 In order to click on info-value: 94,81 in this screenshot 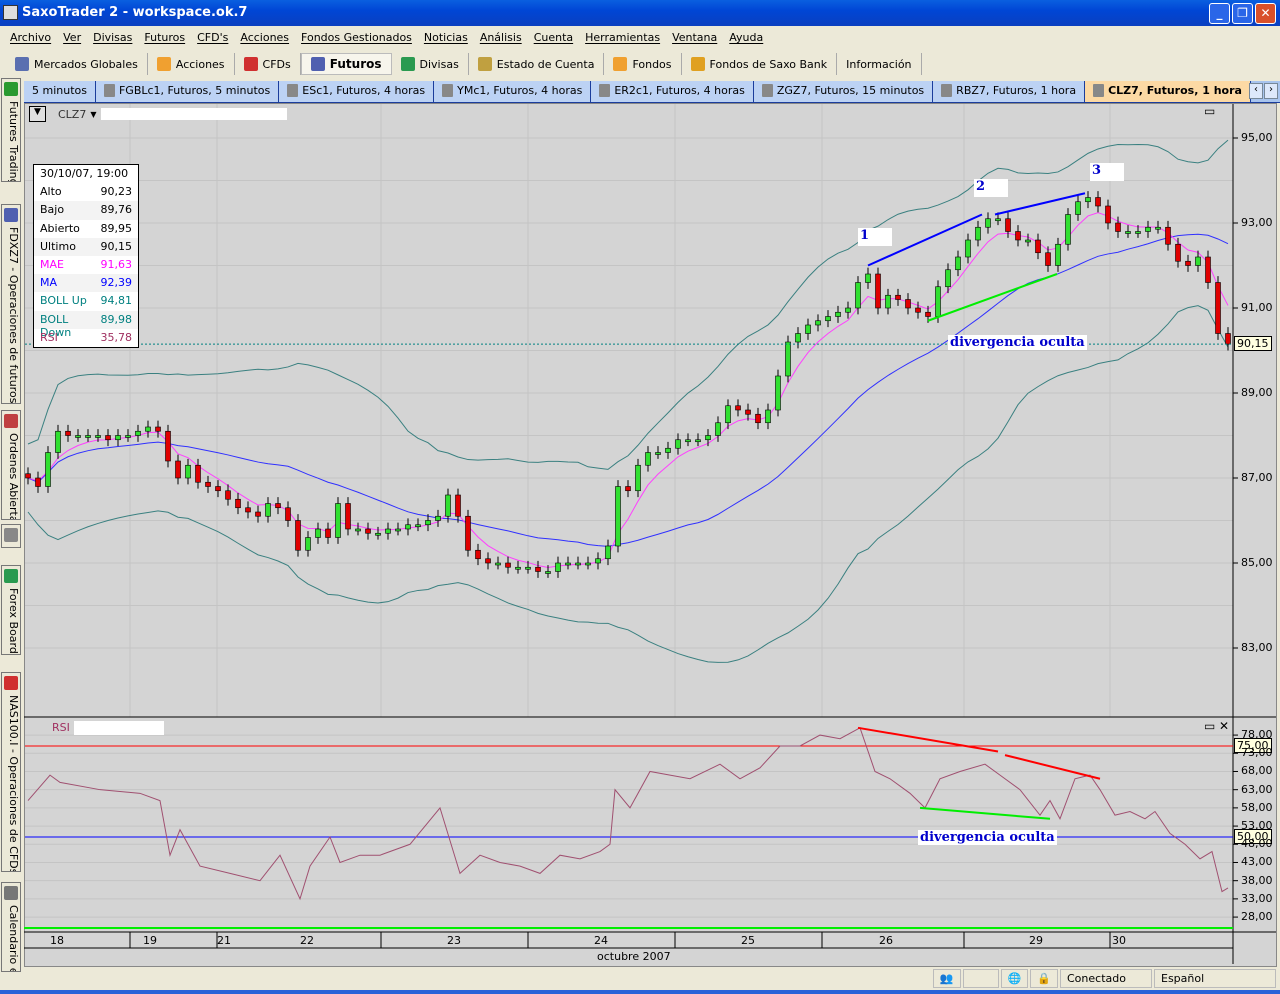, I will do `click(116, 301)`.